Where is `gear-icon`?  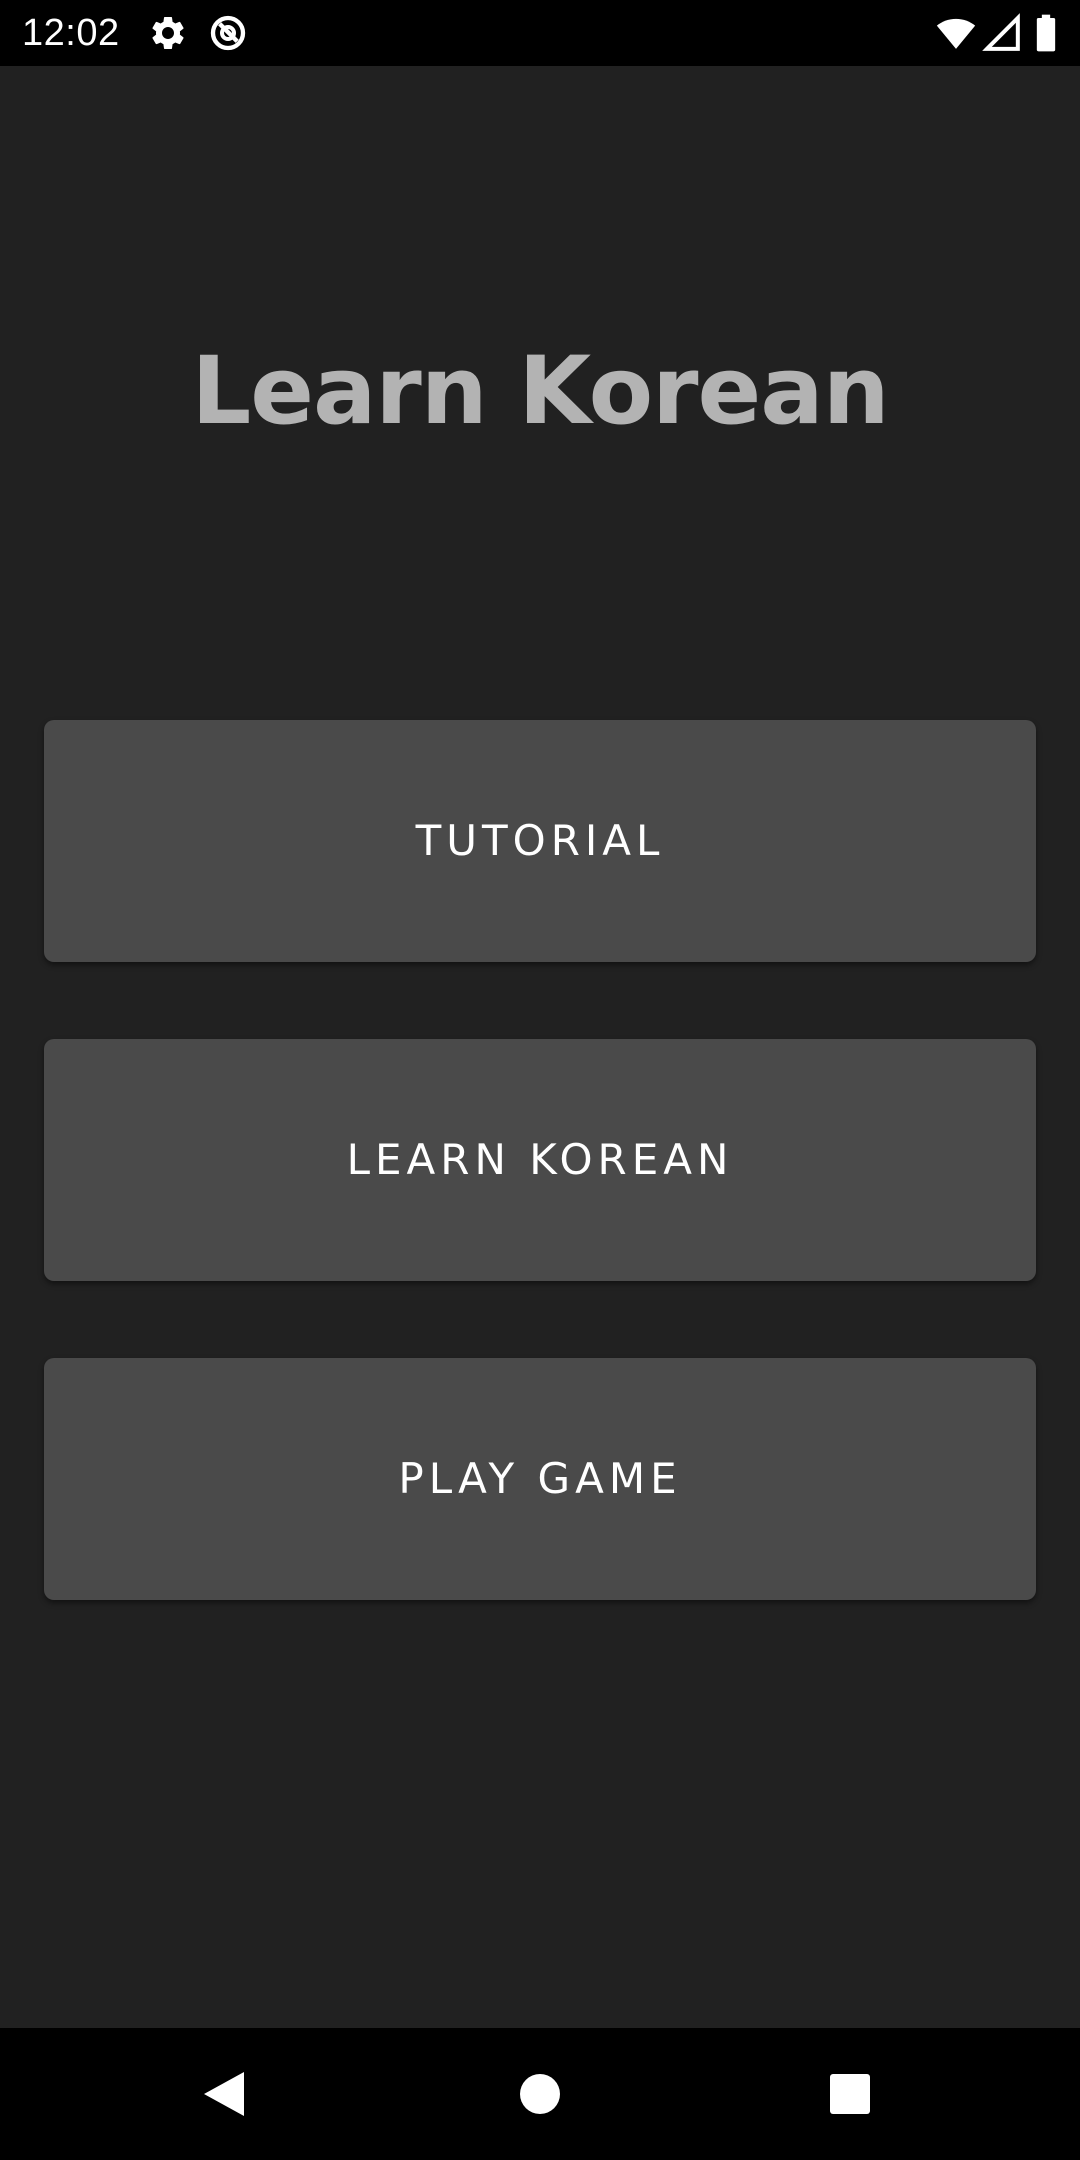
gear-icon is located at coordinates (168, 33).